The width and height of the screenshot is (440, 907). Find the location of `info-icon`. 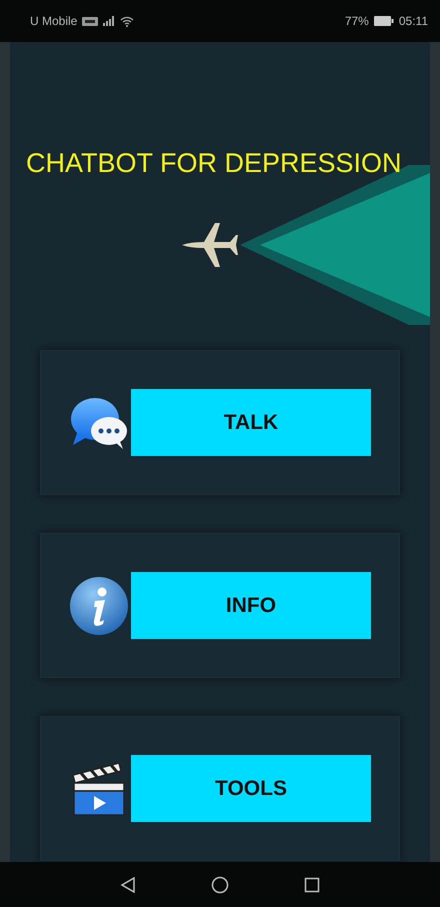

info-icon is located at coordinates (99, 606).